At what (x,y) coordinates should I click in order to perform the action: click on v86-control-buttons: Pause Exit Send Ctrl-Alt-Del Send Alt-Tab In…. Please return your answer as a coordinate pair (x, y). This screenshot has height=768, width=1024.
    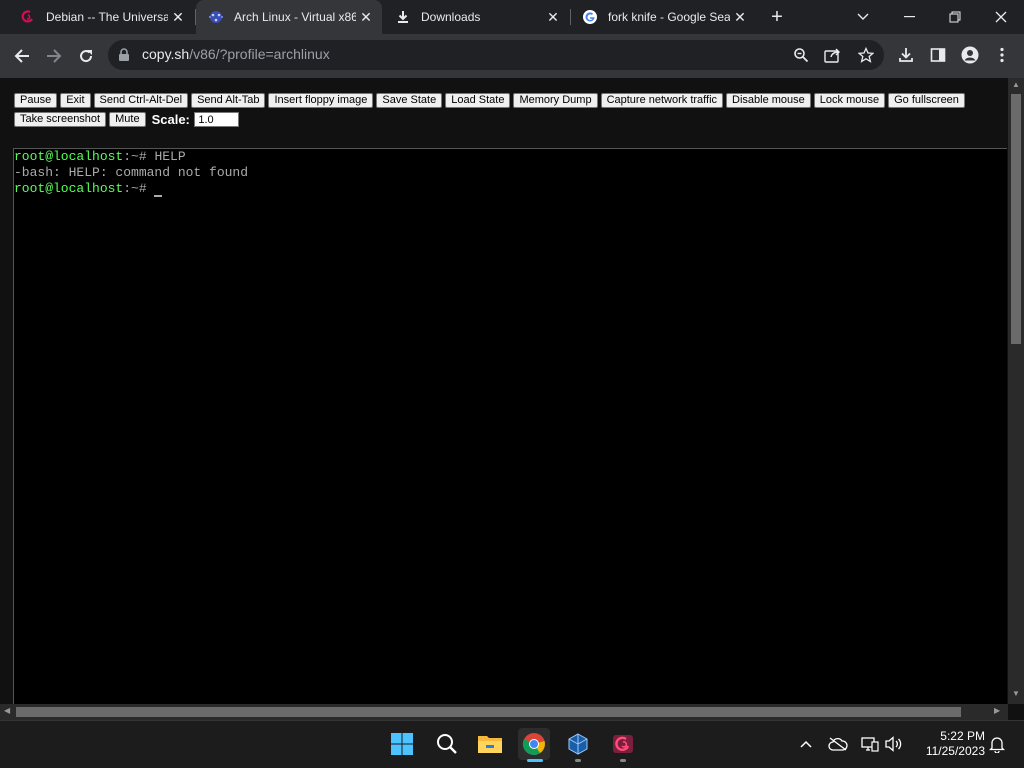
    Looking at the image, I should click on (509, 112).